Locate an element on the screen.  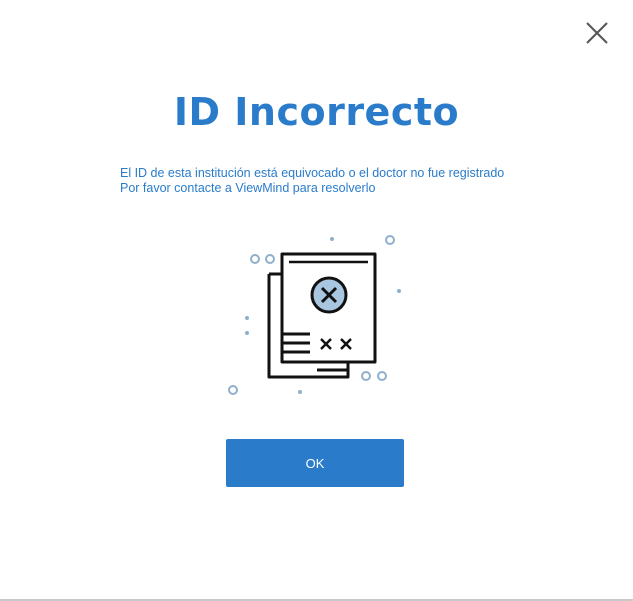
close-icon is located at coordinates (597, 33).